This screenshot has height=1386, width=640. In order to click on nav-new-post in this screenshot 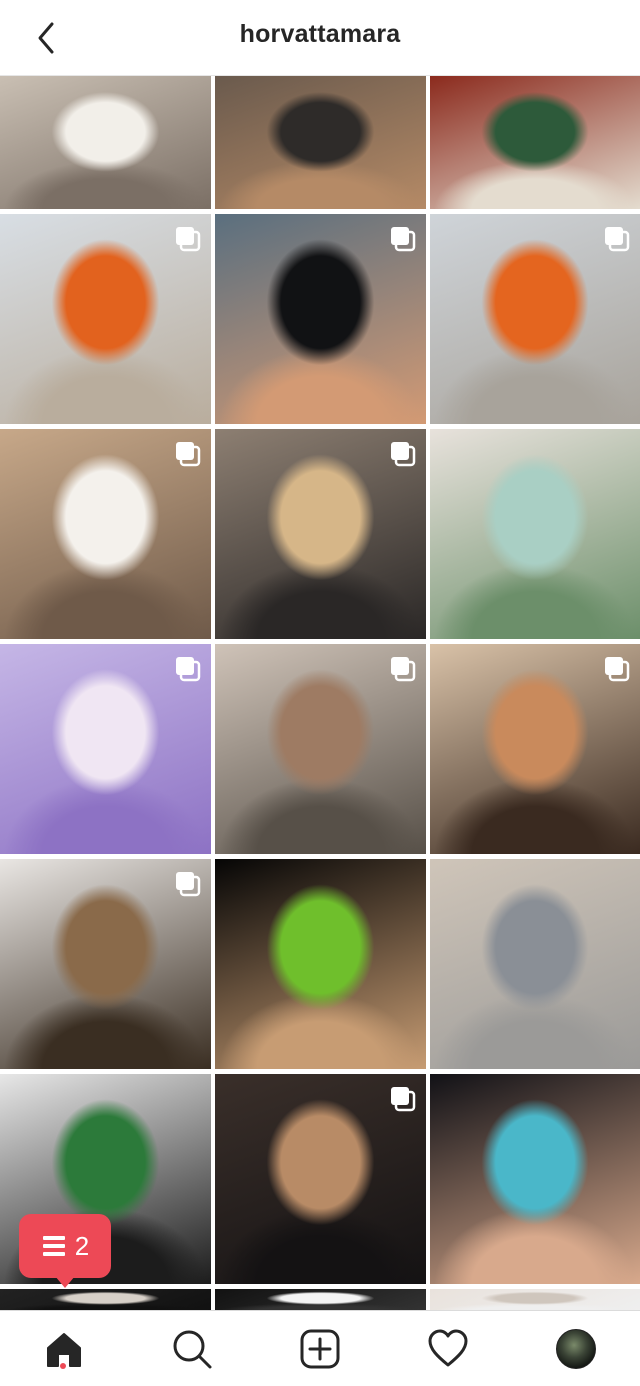, I will do `click(320, 1348)`.